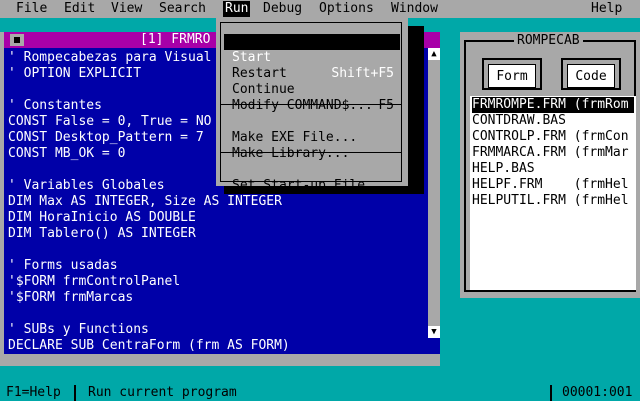 This screenshot has height=401, width=640. I want to click on form-button-label: Form, so click(512, 76).